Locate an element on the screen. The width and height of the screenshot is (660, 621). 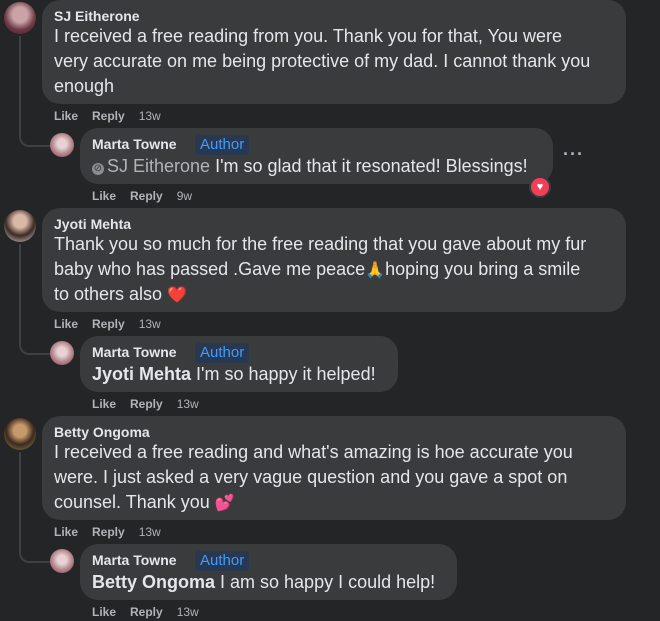
pray-emoji-icon: 🙏 is located at coordinates (375, 270).